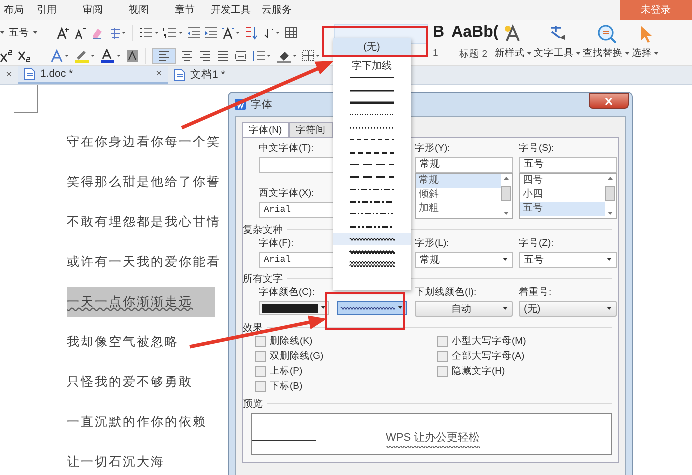 The height and width of the screenshot is (475, 692). I want to click on checkbox: 上标(P), so click(346, 371).